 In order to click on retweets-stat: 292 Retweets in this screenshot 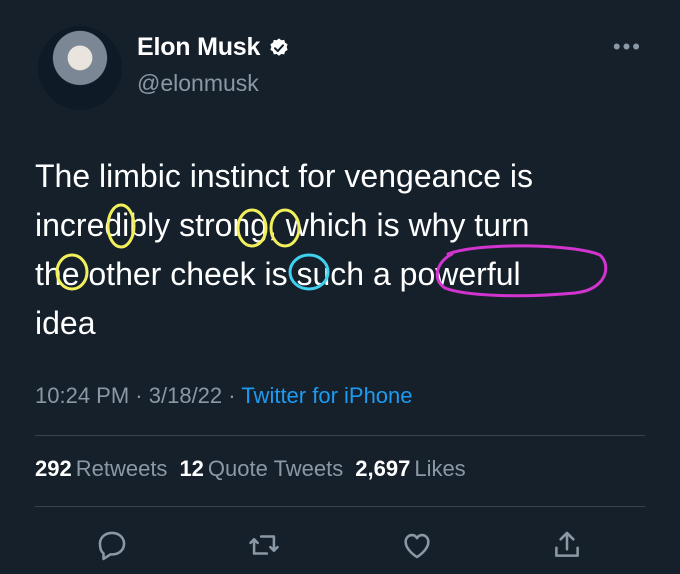, I will do `click(101, 469)`.